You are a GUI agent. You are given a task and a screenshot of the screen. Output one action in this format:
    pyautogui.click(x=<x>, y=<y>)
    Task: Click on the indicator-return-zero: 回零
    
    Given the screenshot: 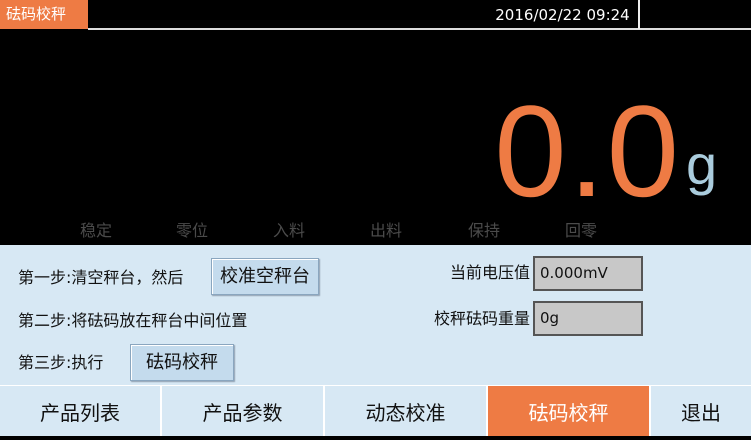 What is the action you would take?
    pyautogui.click(x=581, y=230)
    